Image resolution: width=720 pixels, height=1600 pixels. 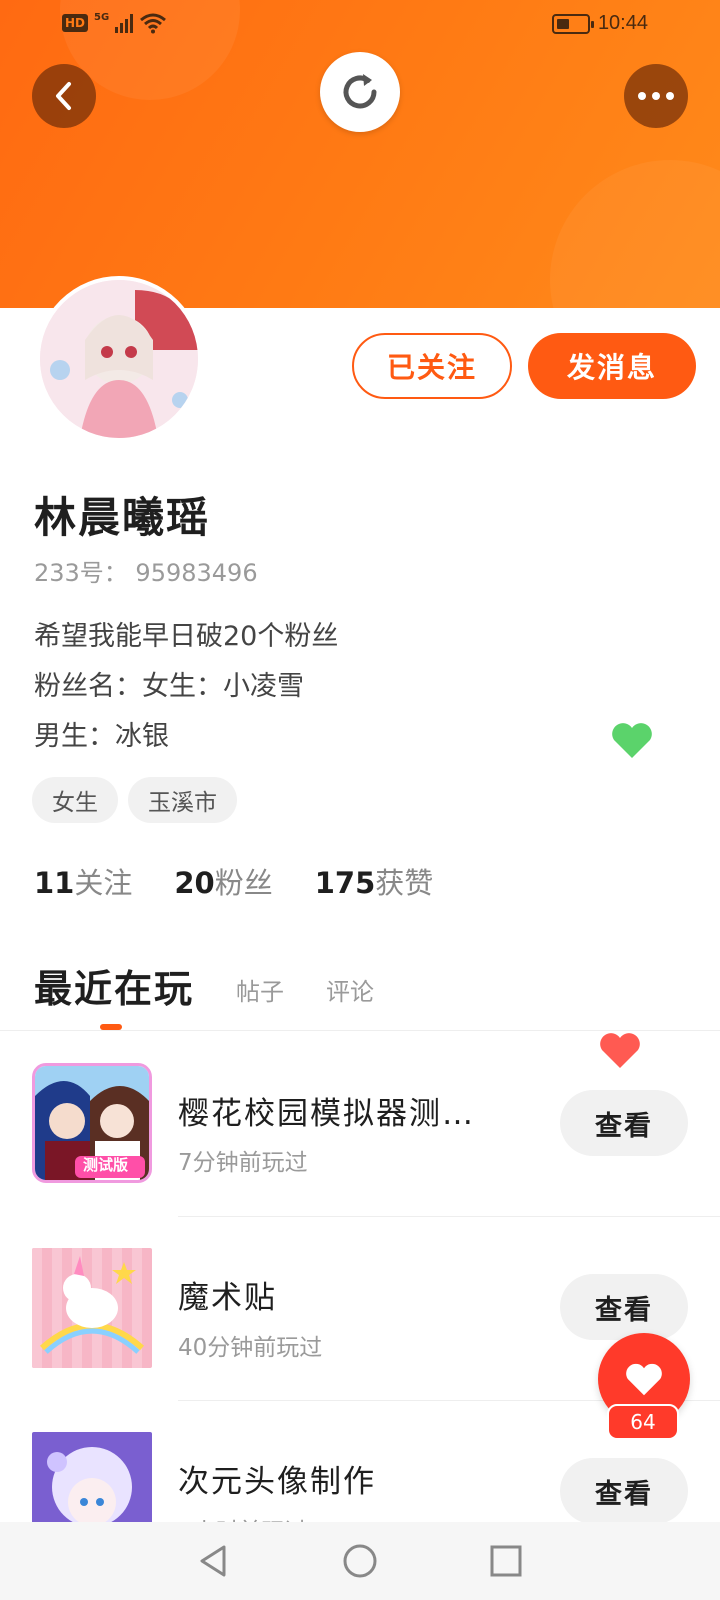 What do you see at coordinates (186, 636) in the screenshot?
I see `bio-line: 希望我能早日破20个粉丝` at bounding box center [186, 636].